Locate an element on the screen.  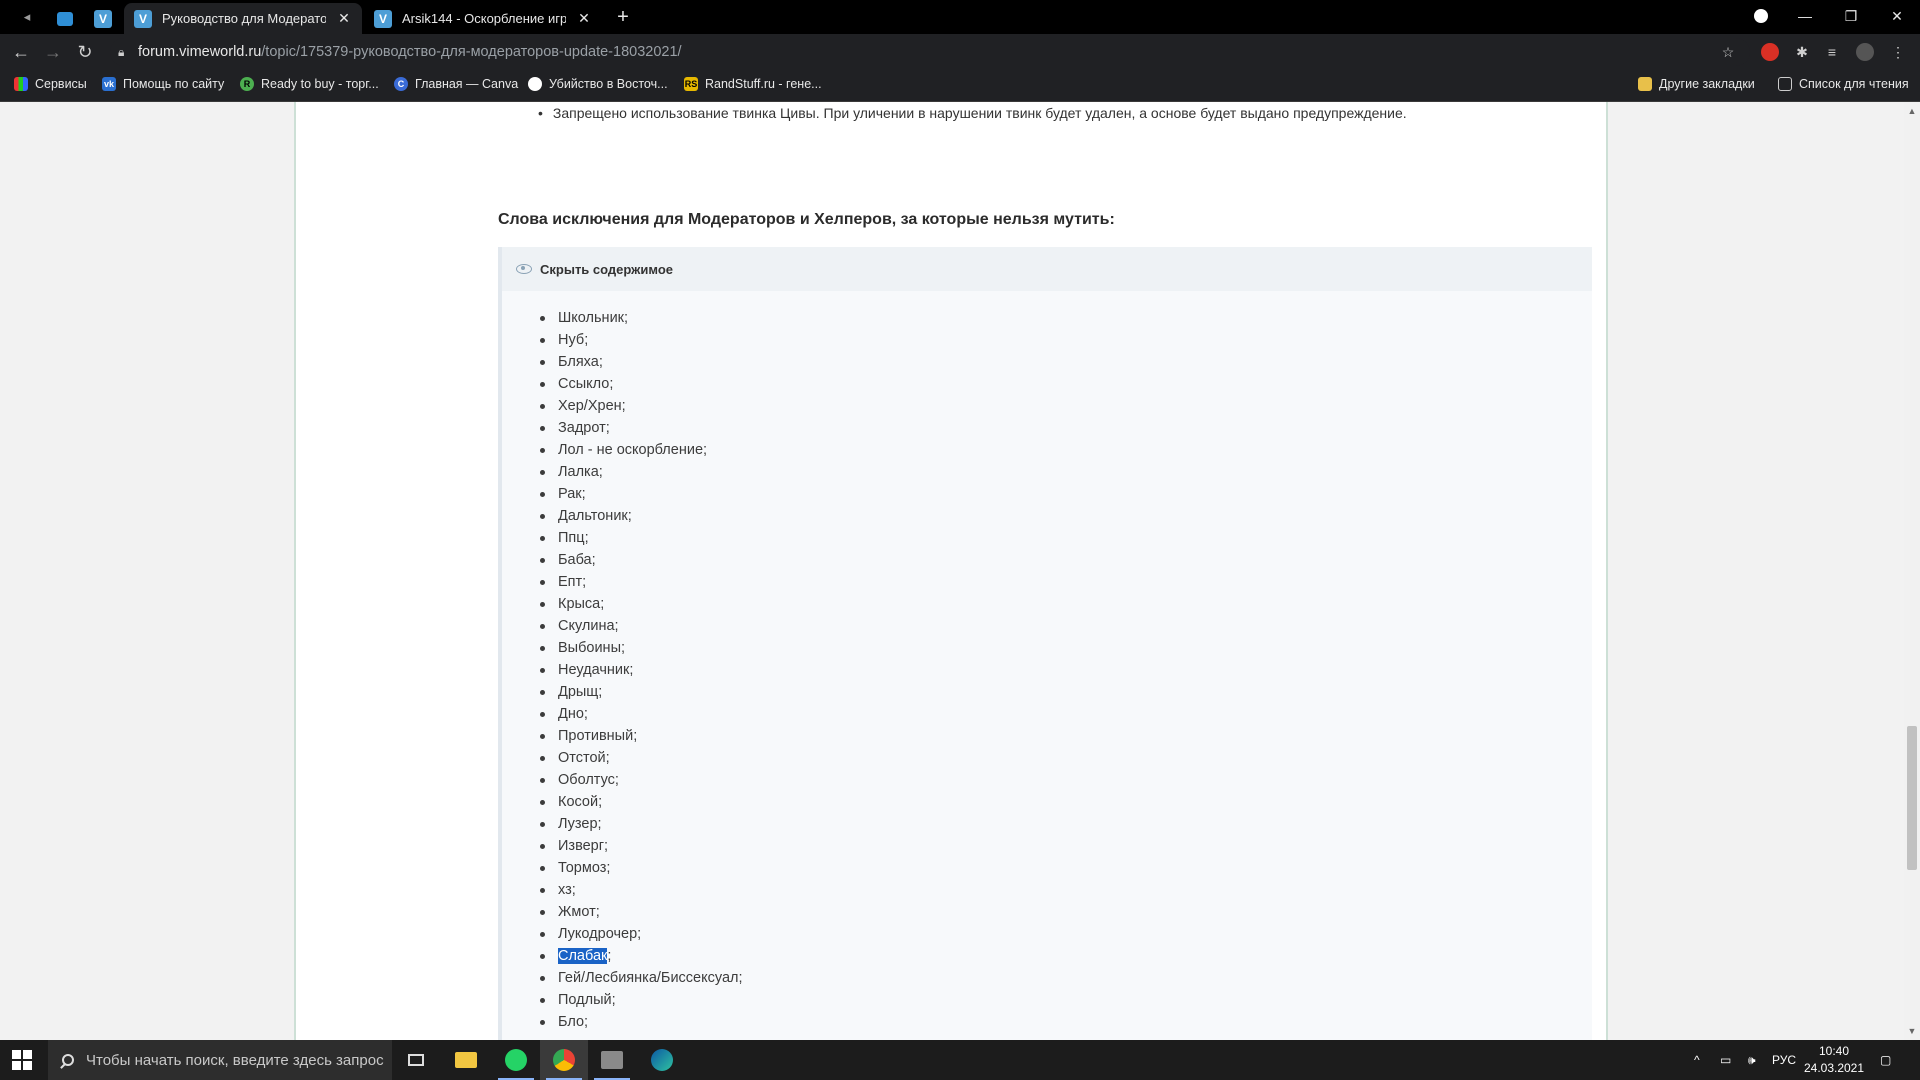
ready-icon: R is located at coordinates (247, 84).